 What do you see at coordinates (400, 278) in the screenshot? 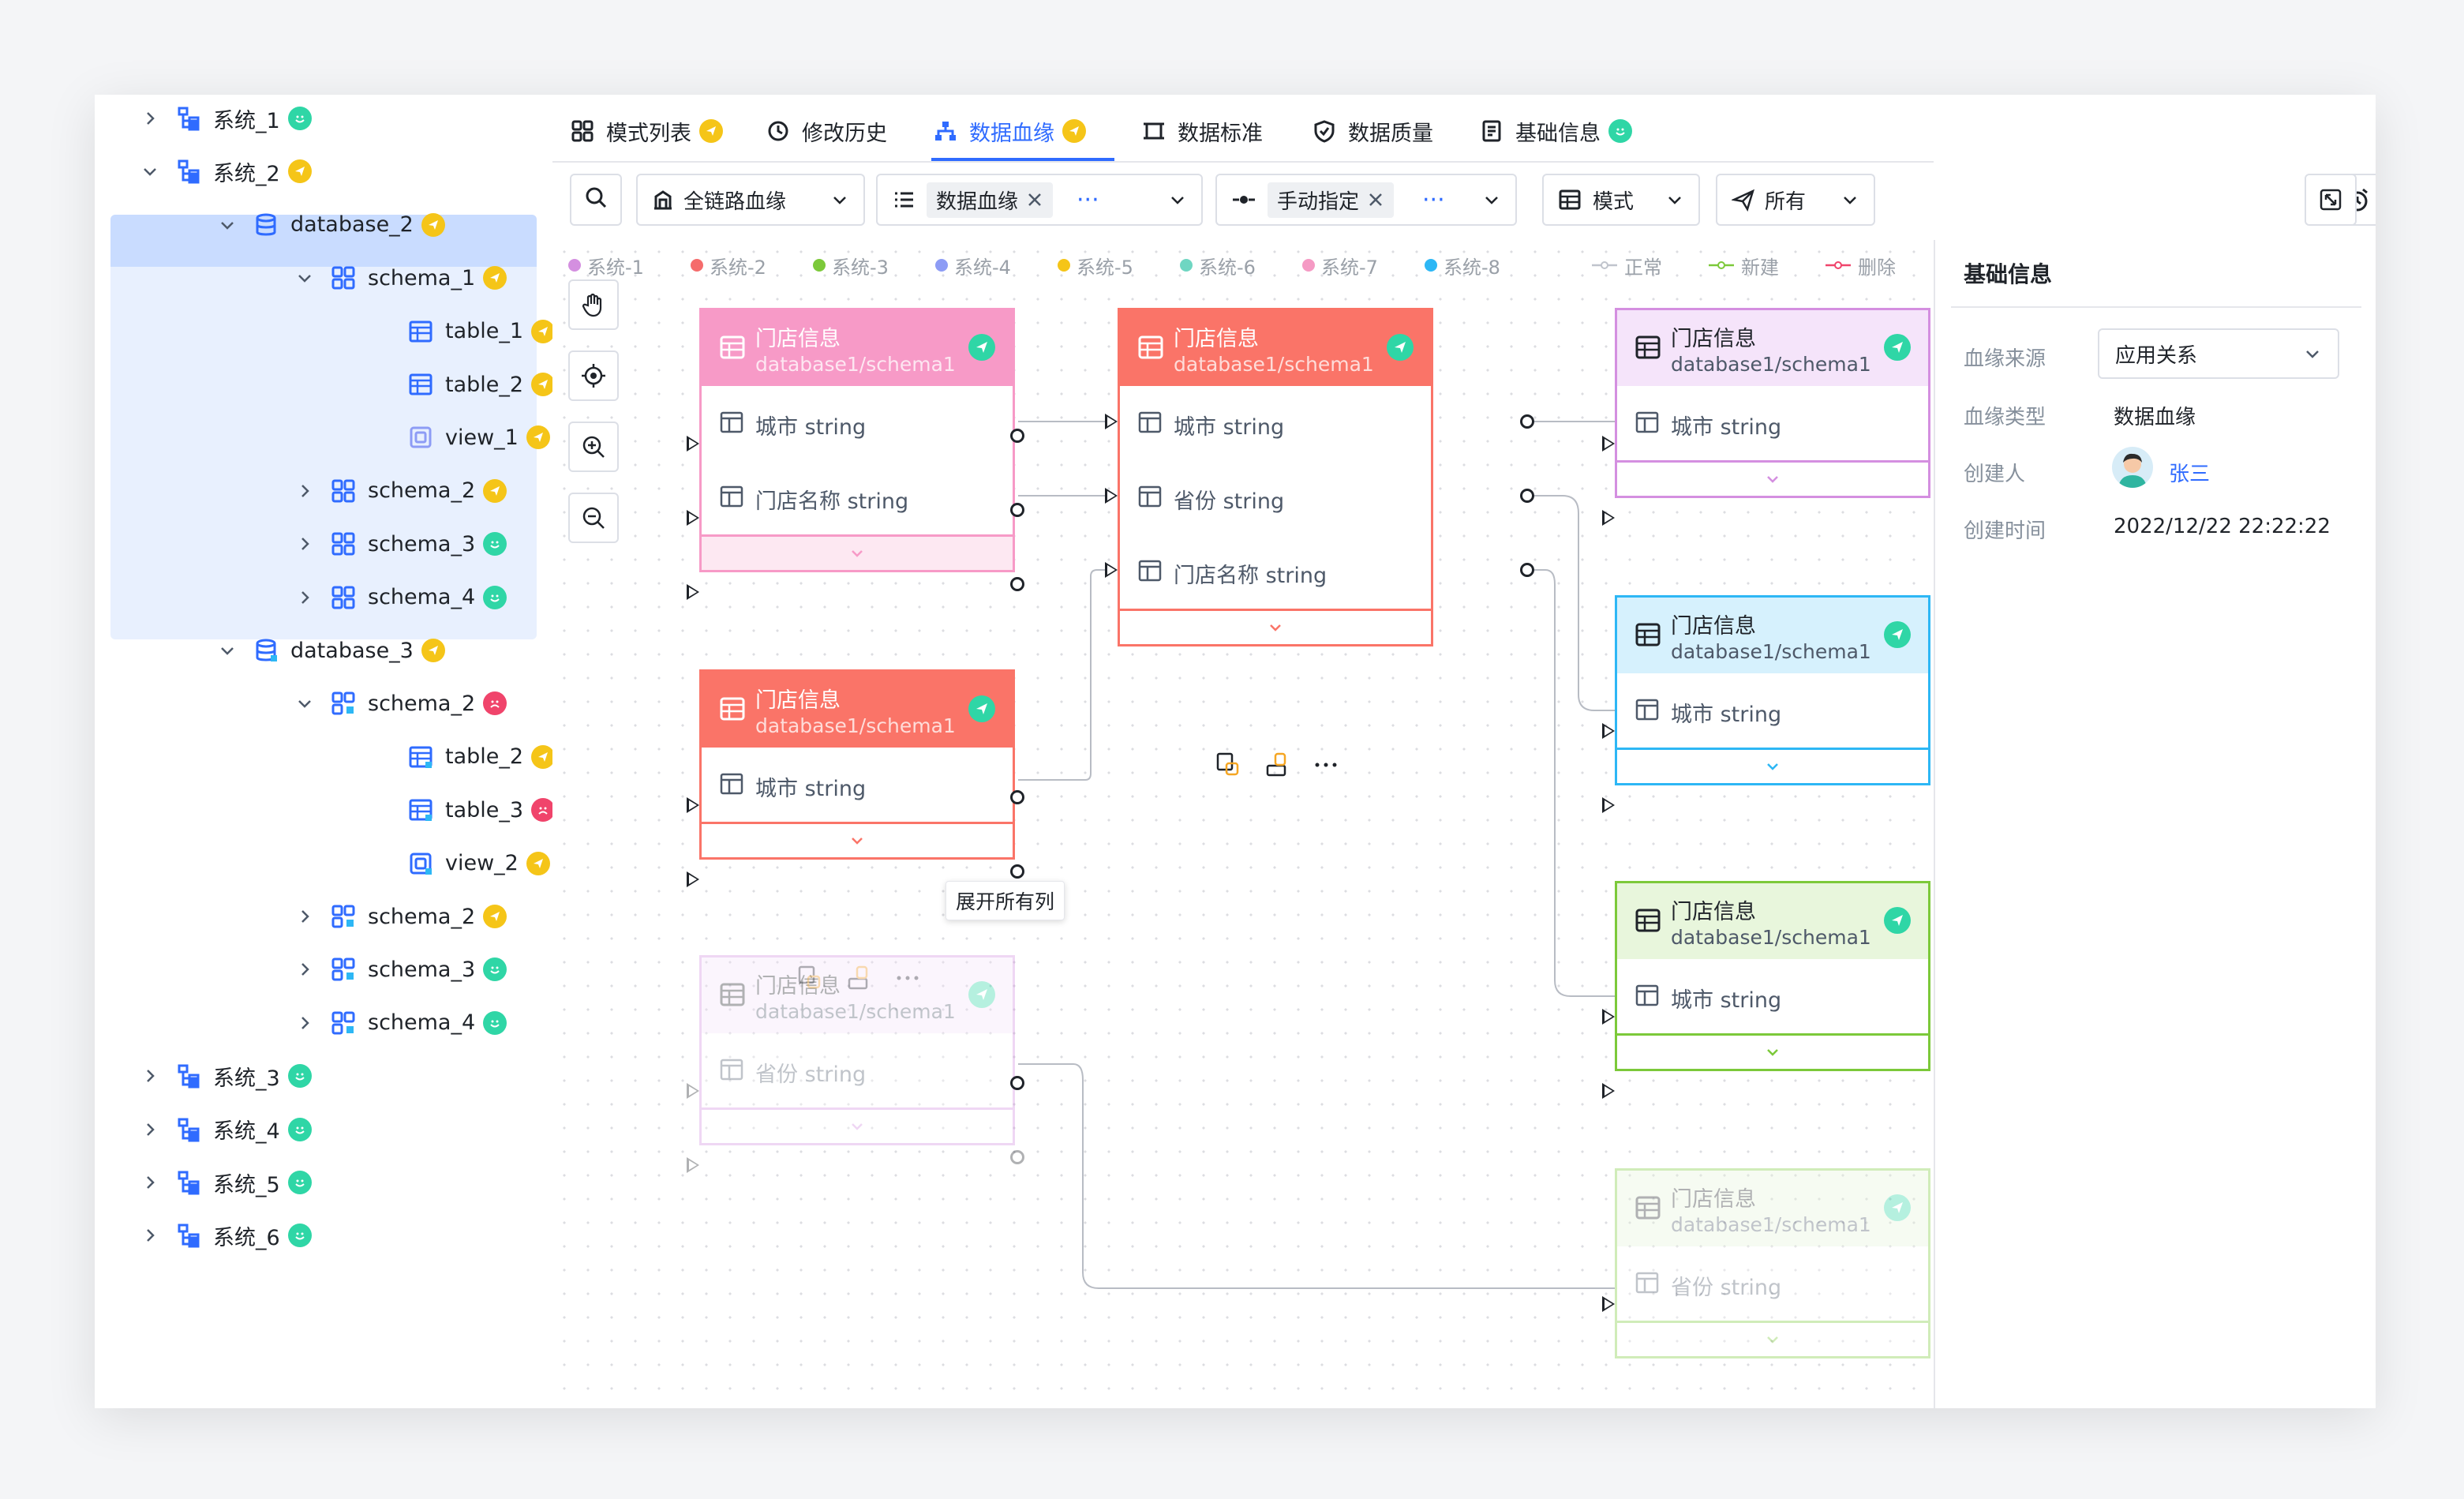
I see `tree-item: schema_1` at bounding box center [400, 278].